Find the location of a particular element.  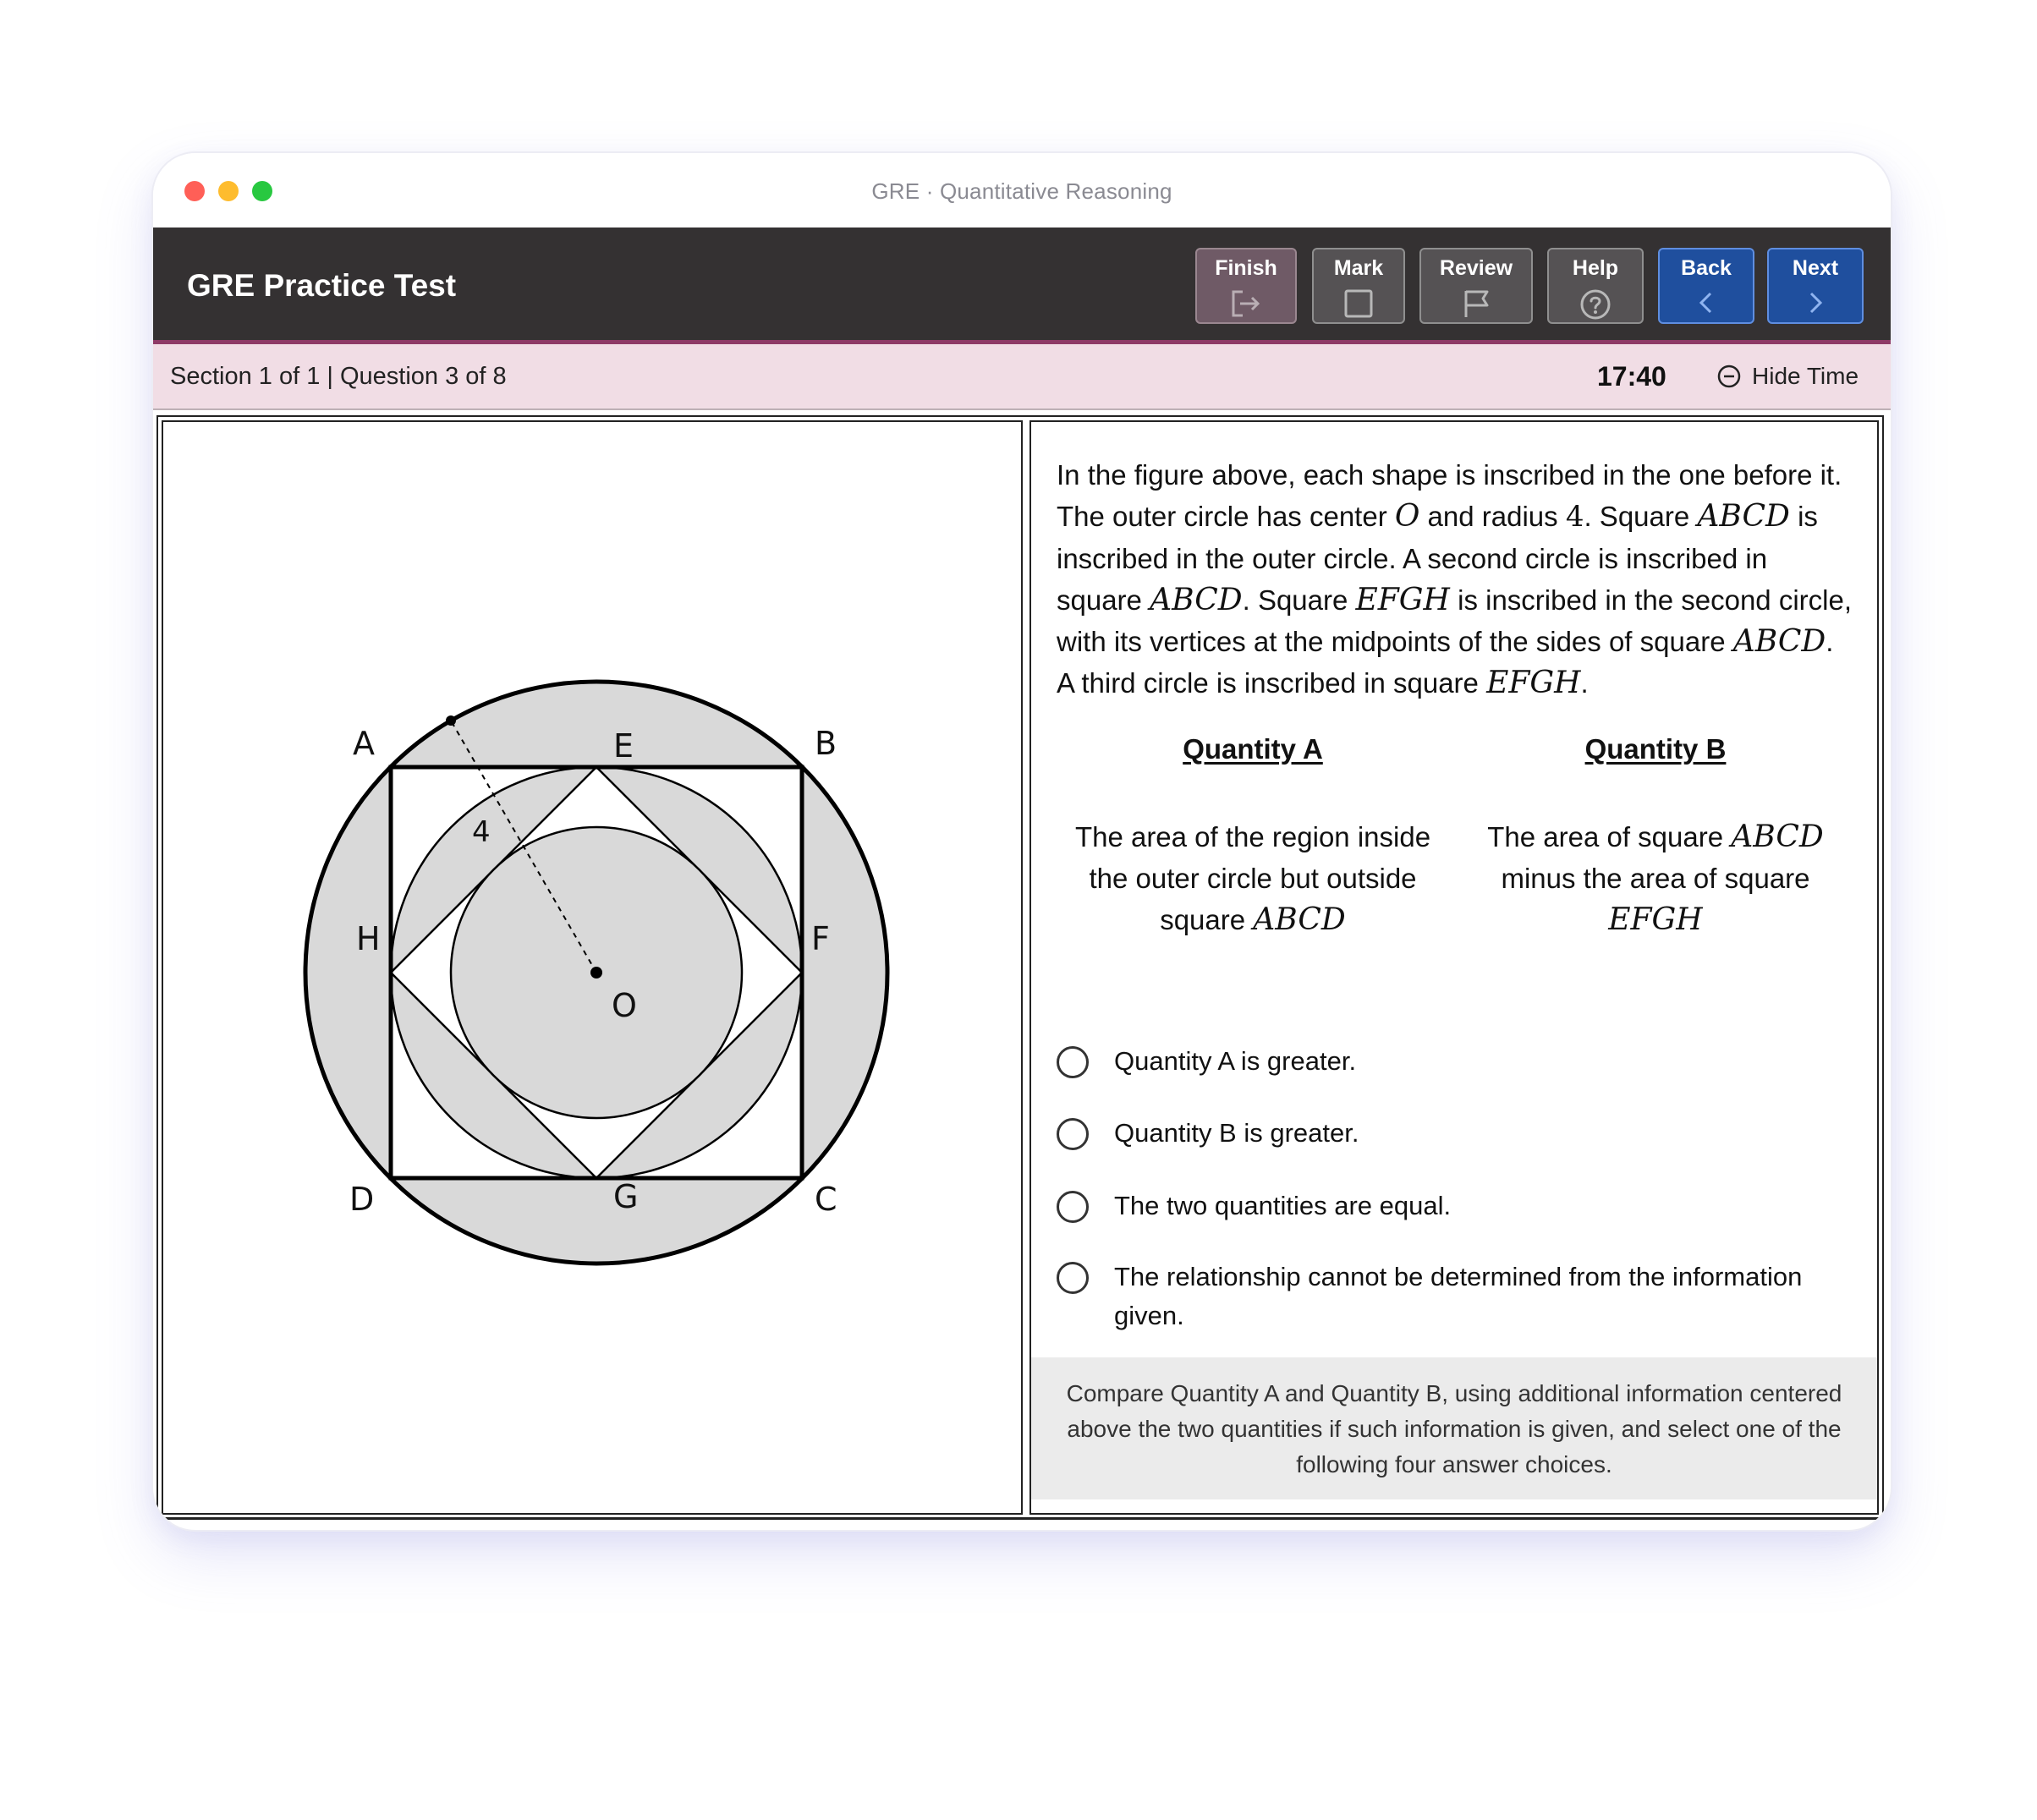

hide-time-label: Hide Time is located at coordinates (1805, 376).